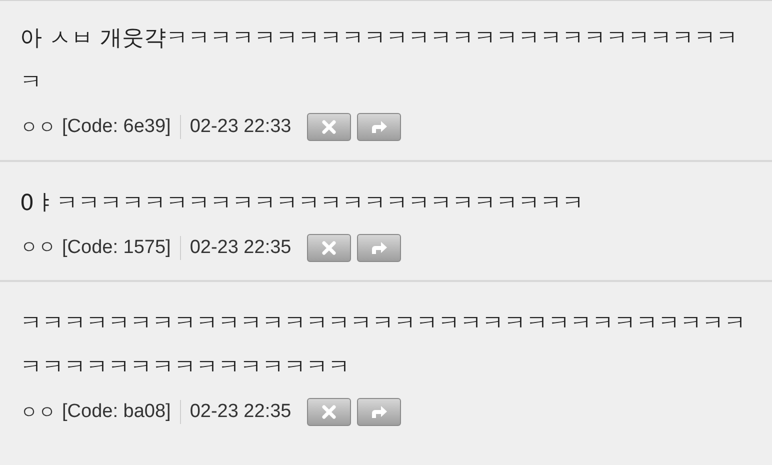 This screenshot has height=465, width=772. Describe the element at coordinates (116, 412) in the screenshot. I see `user-code: [Code: ba08]` at that location.